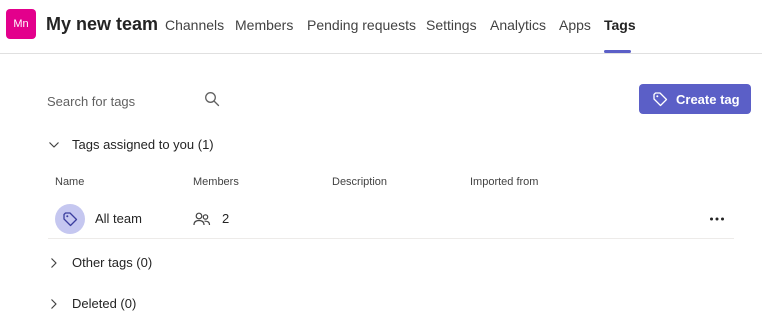 This screenshot has width=762, height=317. I want to click on column-header-name: Name, so click(70, 182).